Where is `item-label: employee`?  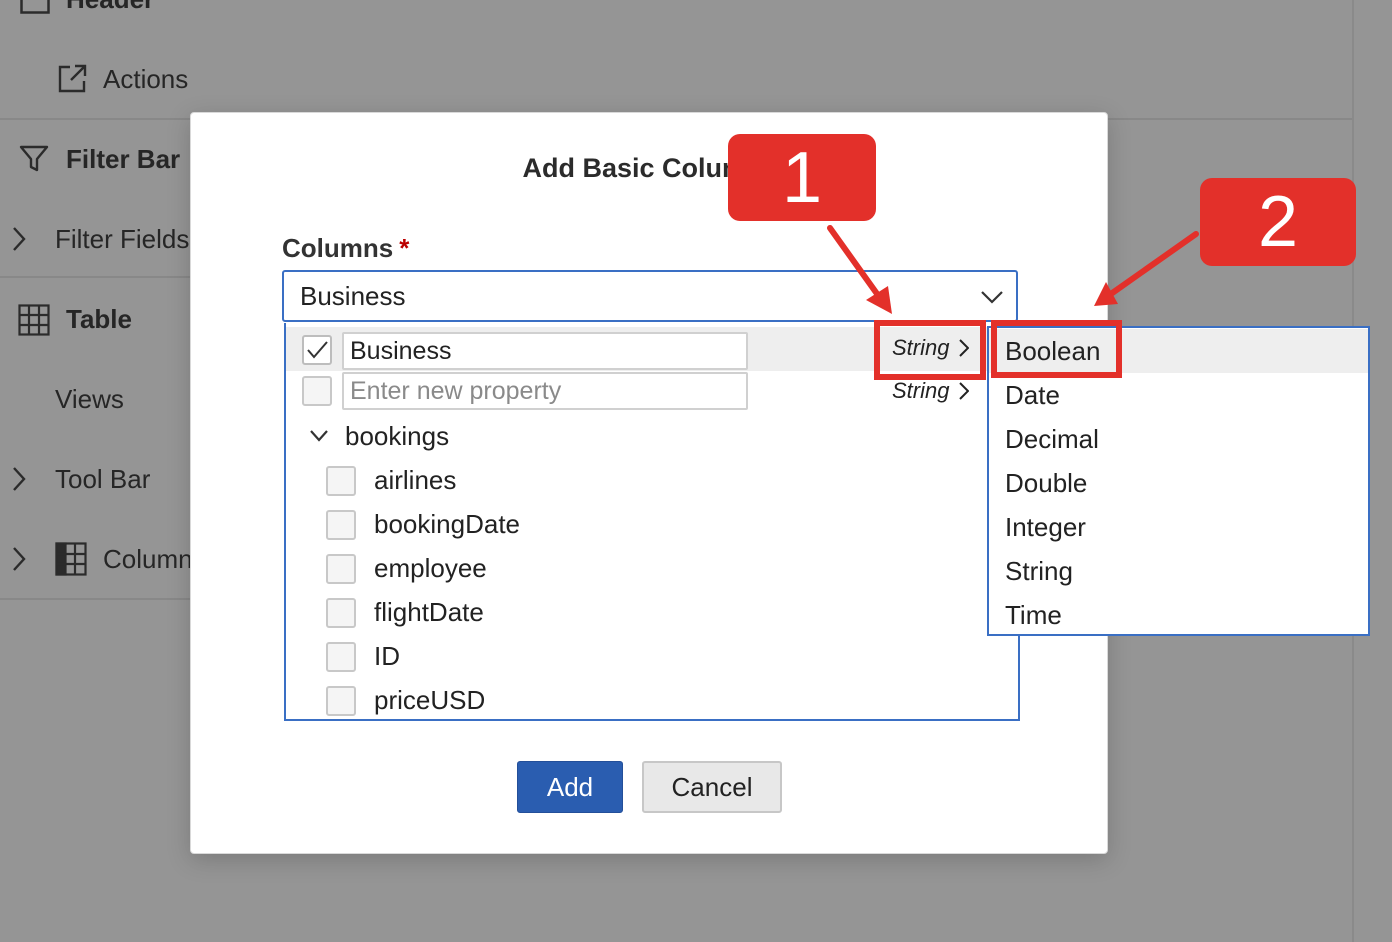
item-label: employee is located at coordinates (430, 568).